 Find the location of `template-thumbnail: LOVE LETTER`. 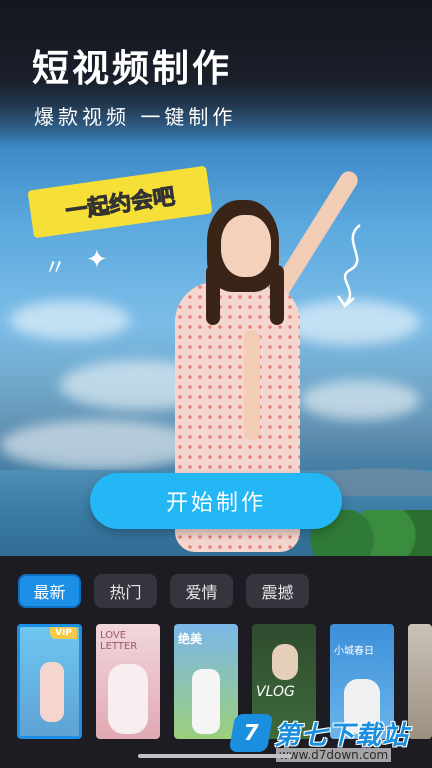

template-thumbnail: LOVE LETTER is located at coordinates (128, 681).